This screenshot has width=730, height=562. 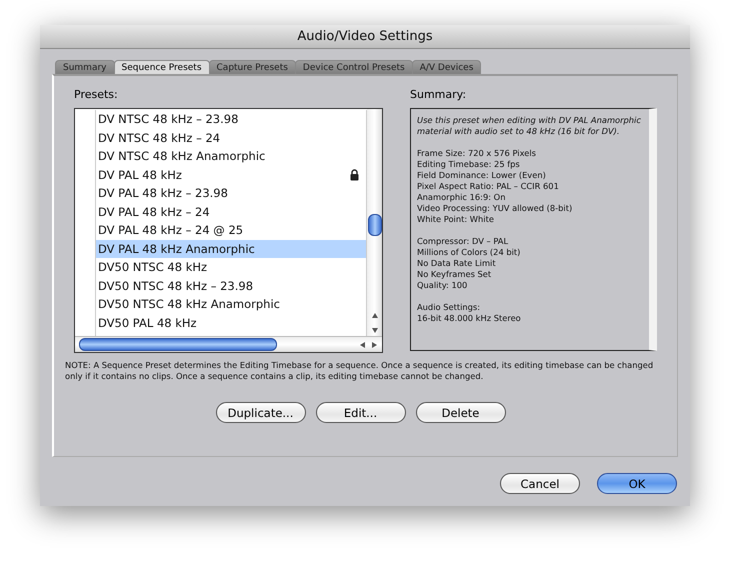 I want to click on summary-line: No Data Rate Limit, so click(x=457, y=263).